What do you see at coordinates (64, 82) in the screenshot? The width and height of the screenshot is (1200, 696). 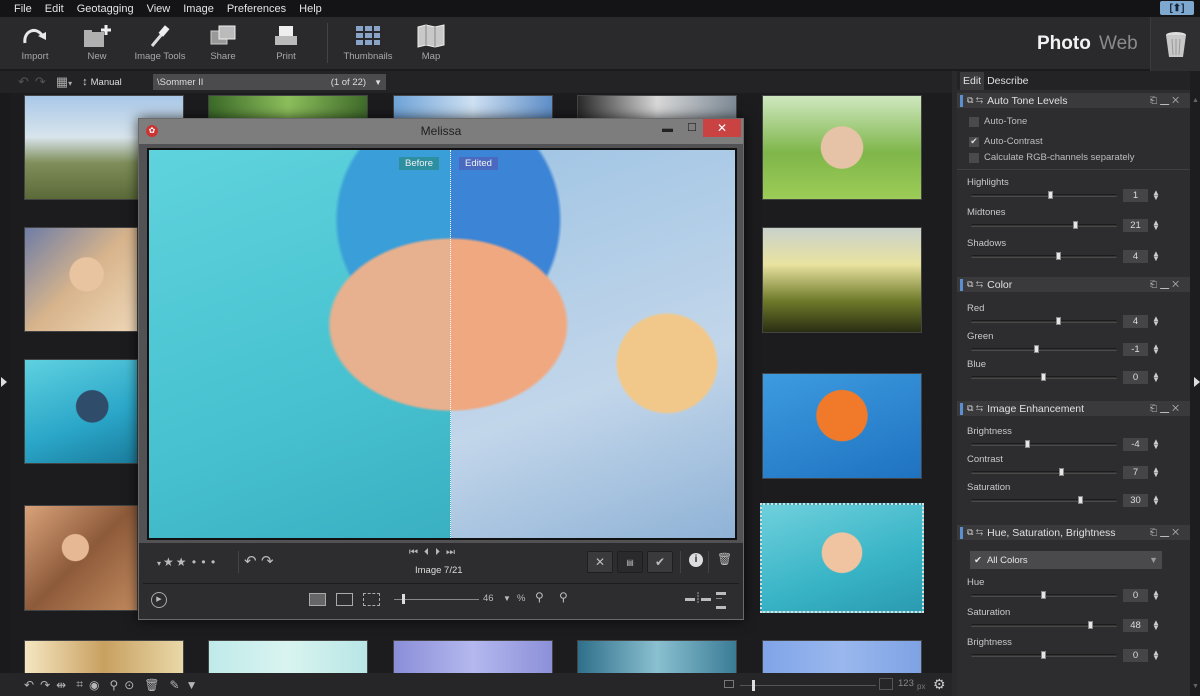 I see `view-layout-icon: ▦▾` at bounding box center [64, 82].